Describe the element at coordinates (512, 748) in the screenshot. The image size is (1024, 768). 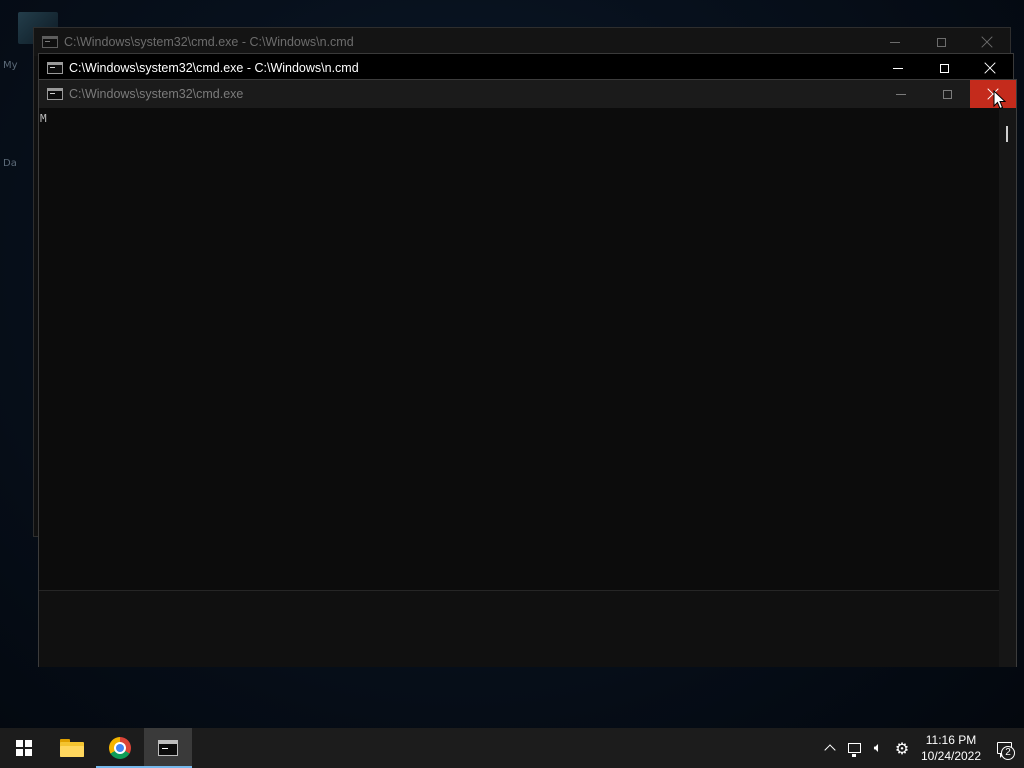
I see `taskbar: 🔈︎ ⚙ 11:16 PM 10/24/2022 2` at that location.